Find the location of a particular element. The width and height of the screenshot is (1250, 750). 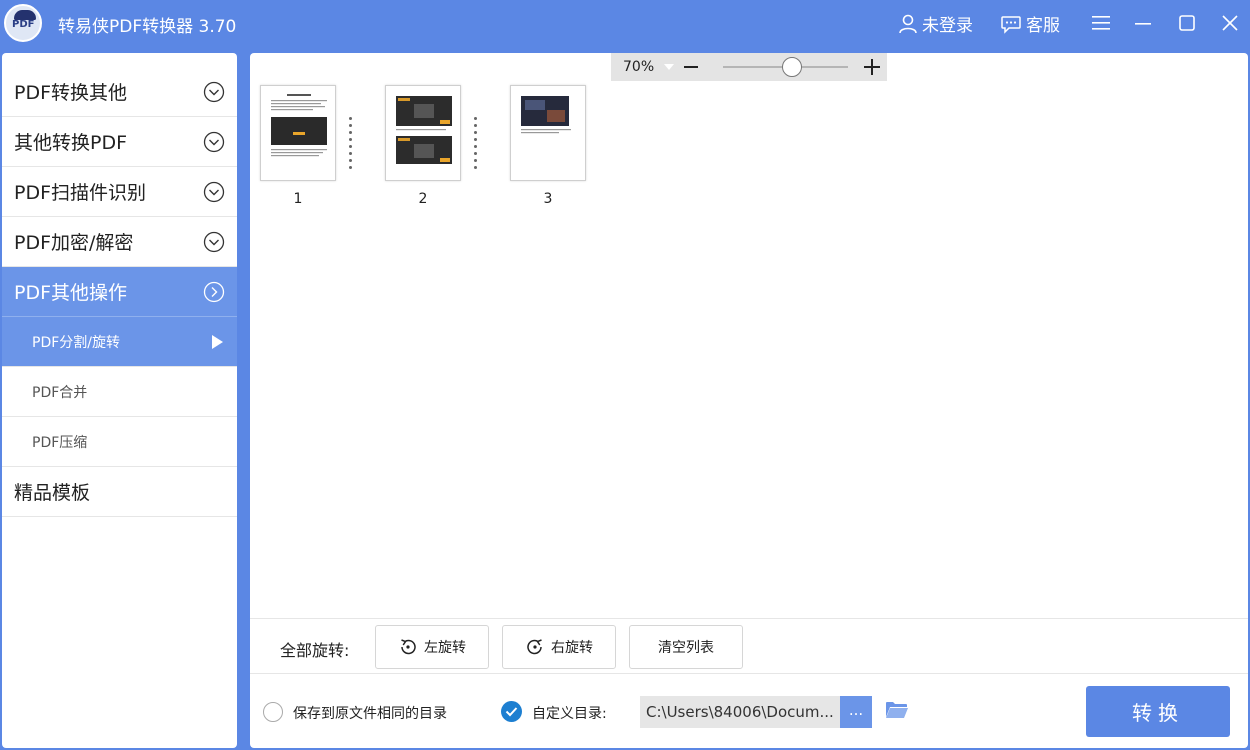

sidebar-item-label: PDF加密/解密 is located at coordinates (74, 243).